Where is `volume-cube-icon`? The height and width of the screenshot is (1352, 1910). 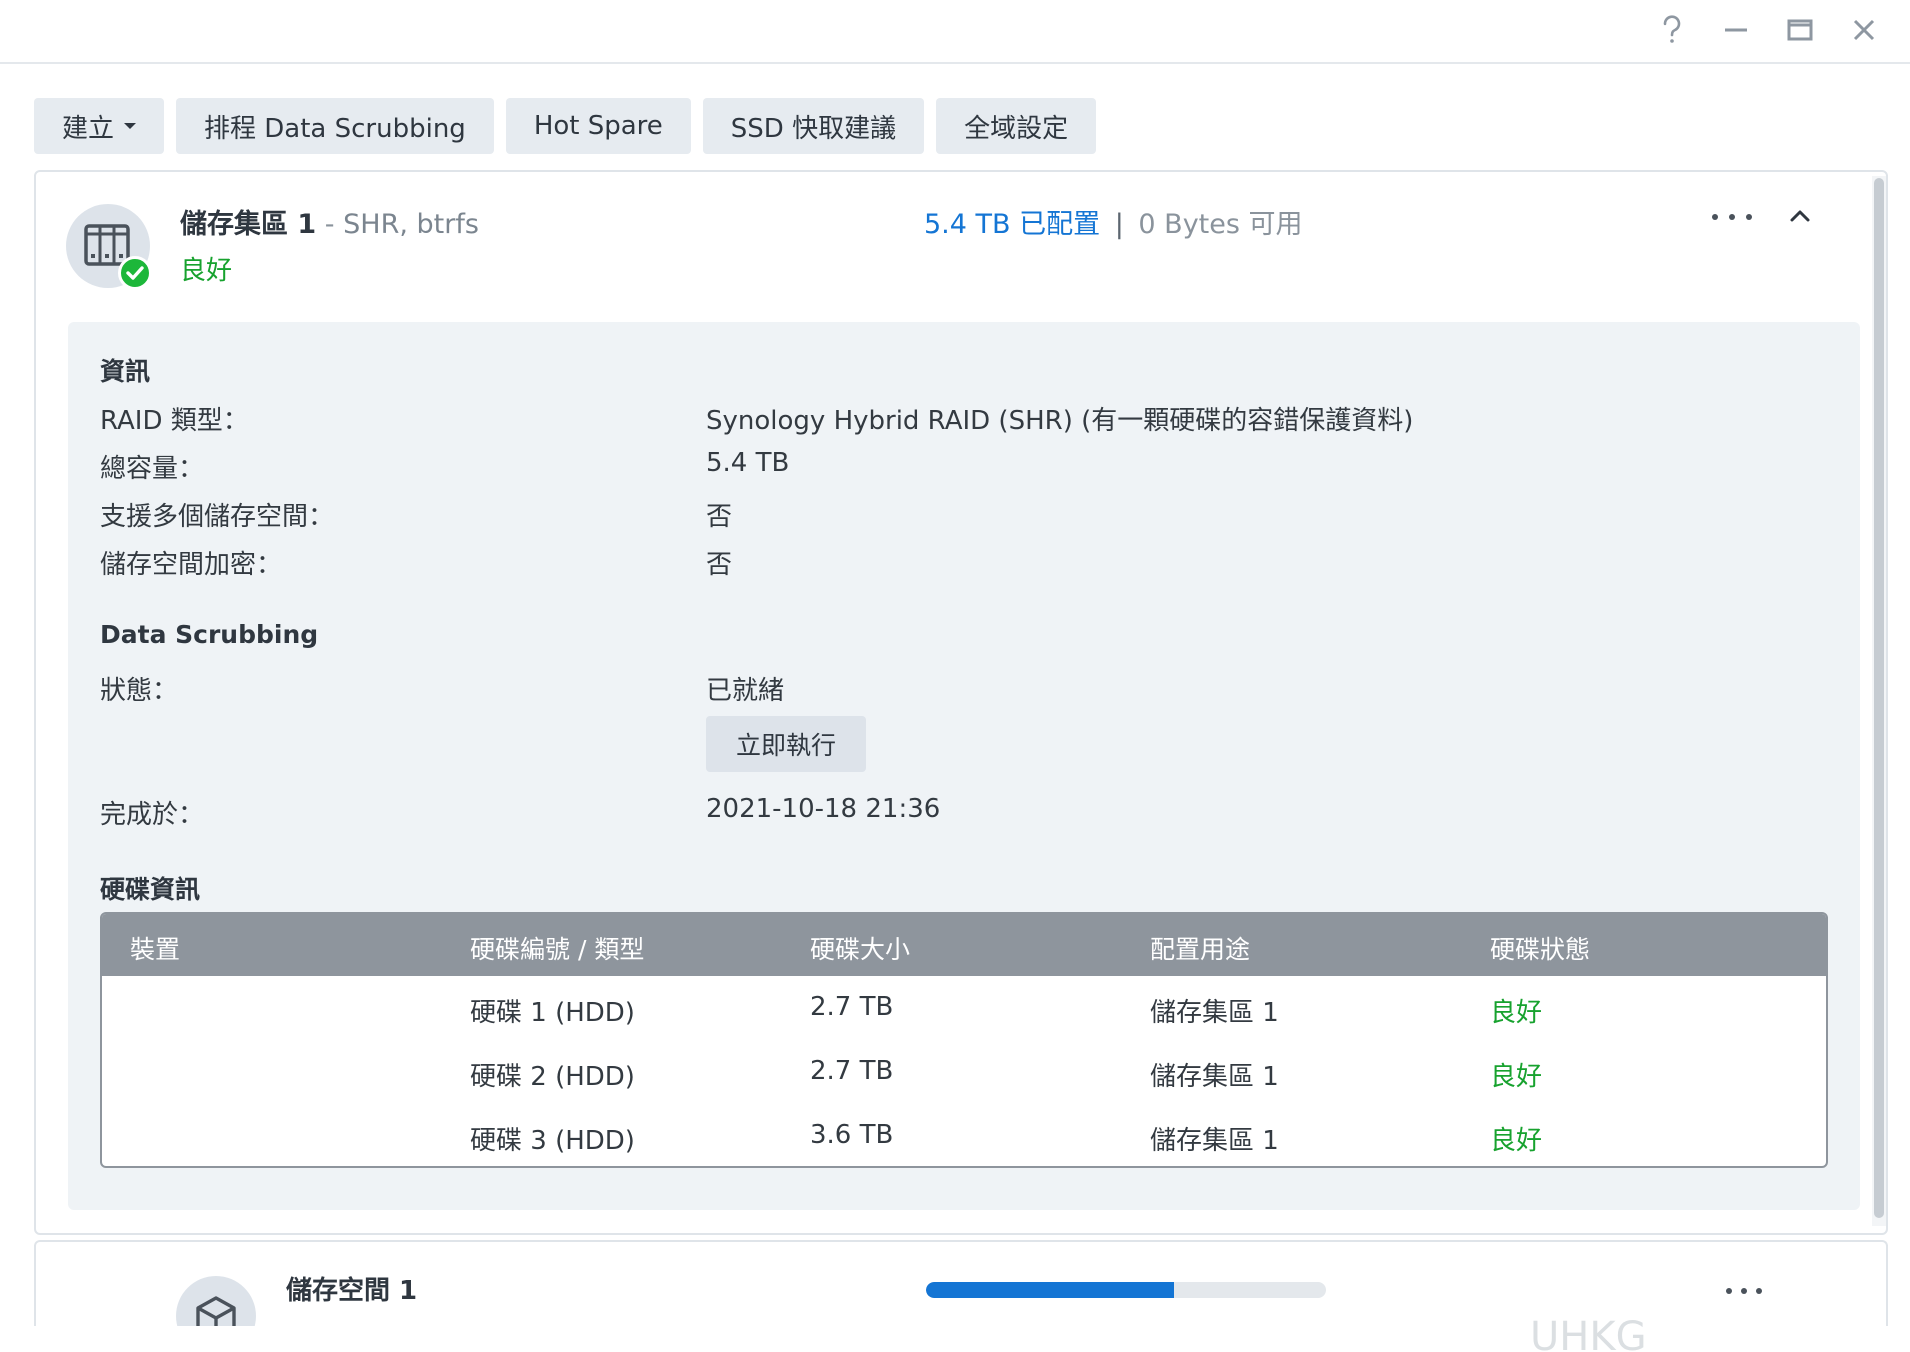 volume-cube-icon is located at coordinates (216, 1301).